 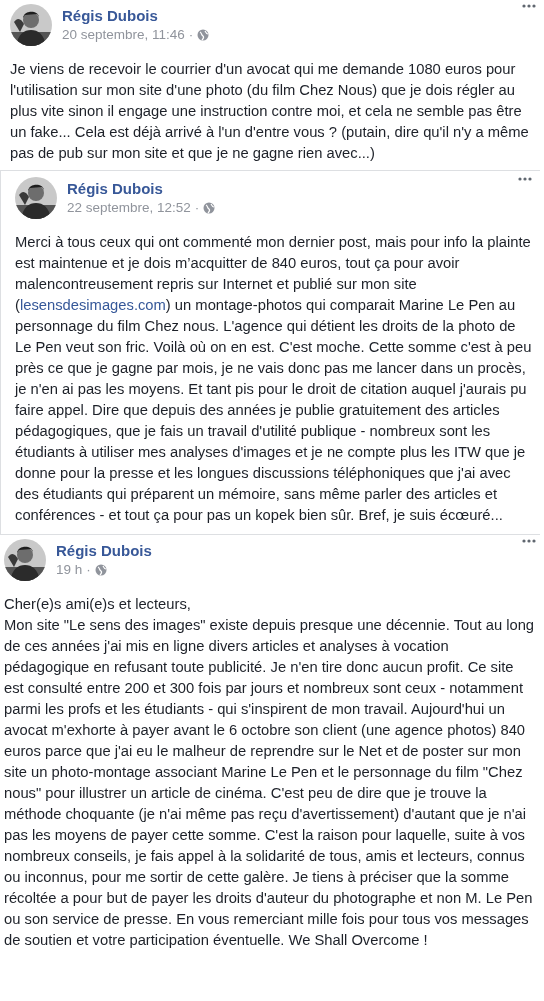 What do you see at coordinates (98, 604) in the screenshot?
I see `post-text: Cher(e)s ami(e)s et lecteurs,` at bounding box center [98, 604].